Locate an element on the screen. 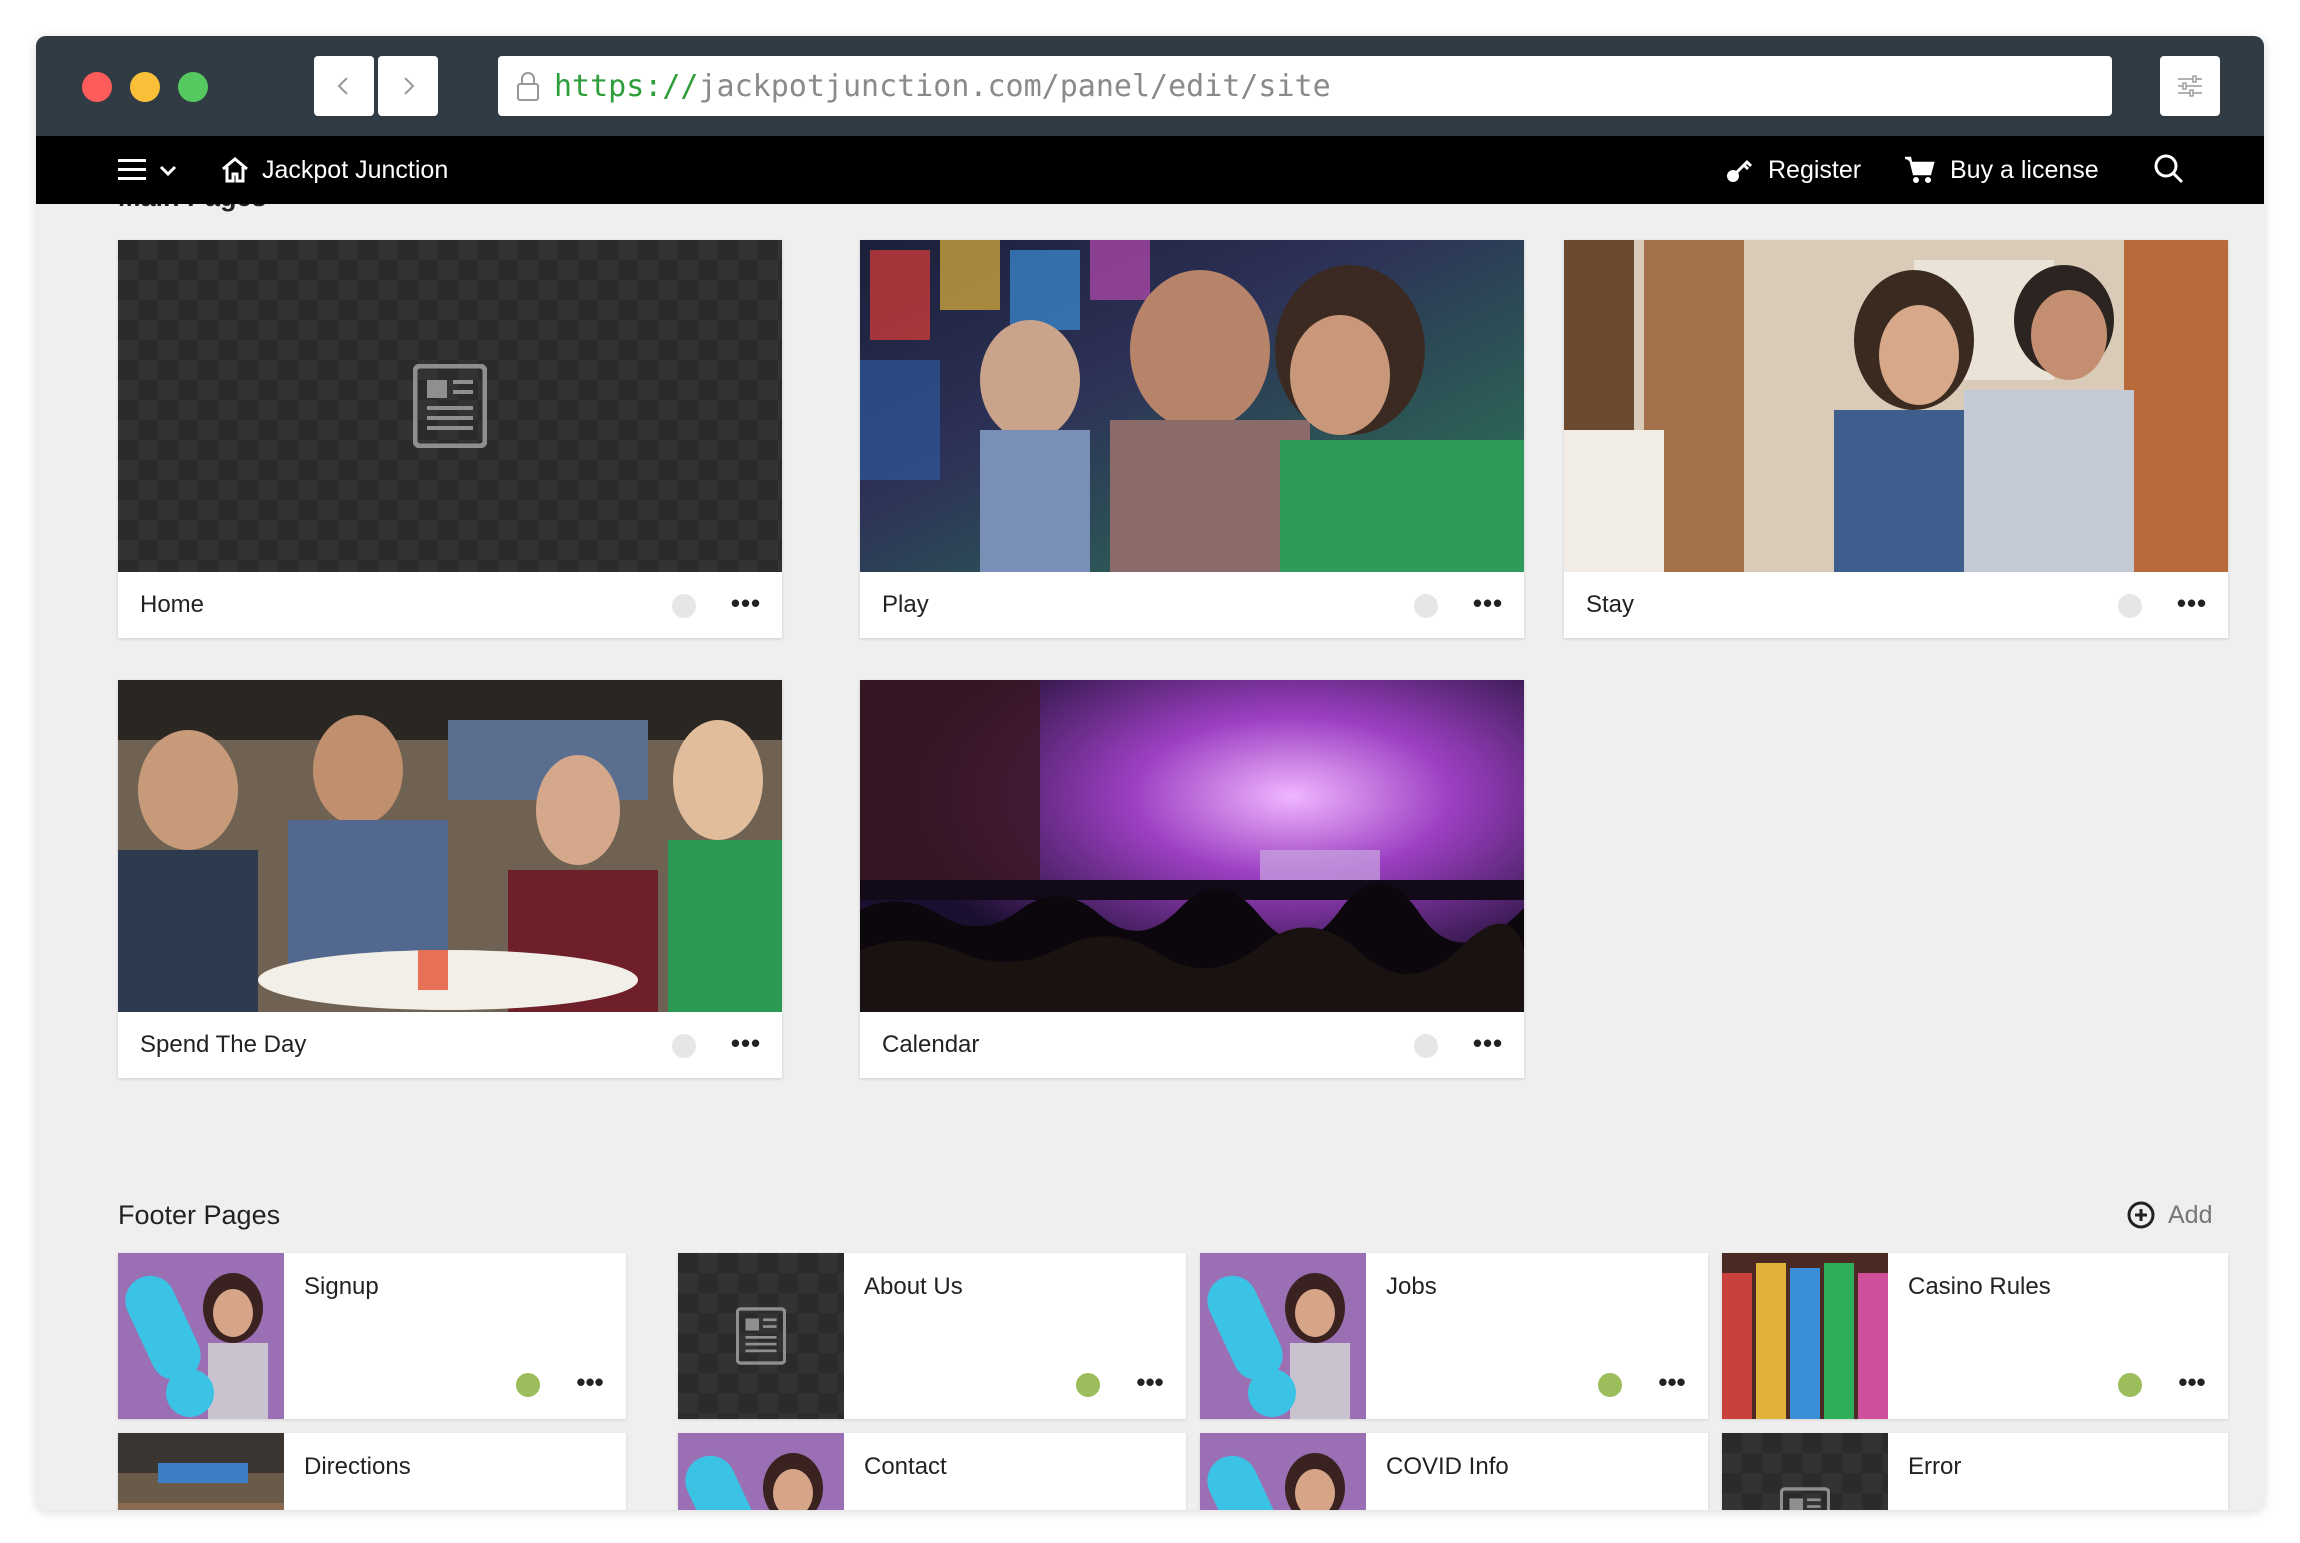 The width and height of the screenshot is (2300, 1543). register-label: Register is located at coordinates (1815, 169).